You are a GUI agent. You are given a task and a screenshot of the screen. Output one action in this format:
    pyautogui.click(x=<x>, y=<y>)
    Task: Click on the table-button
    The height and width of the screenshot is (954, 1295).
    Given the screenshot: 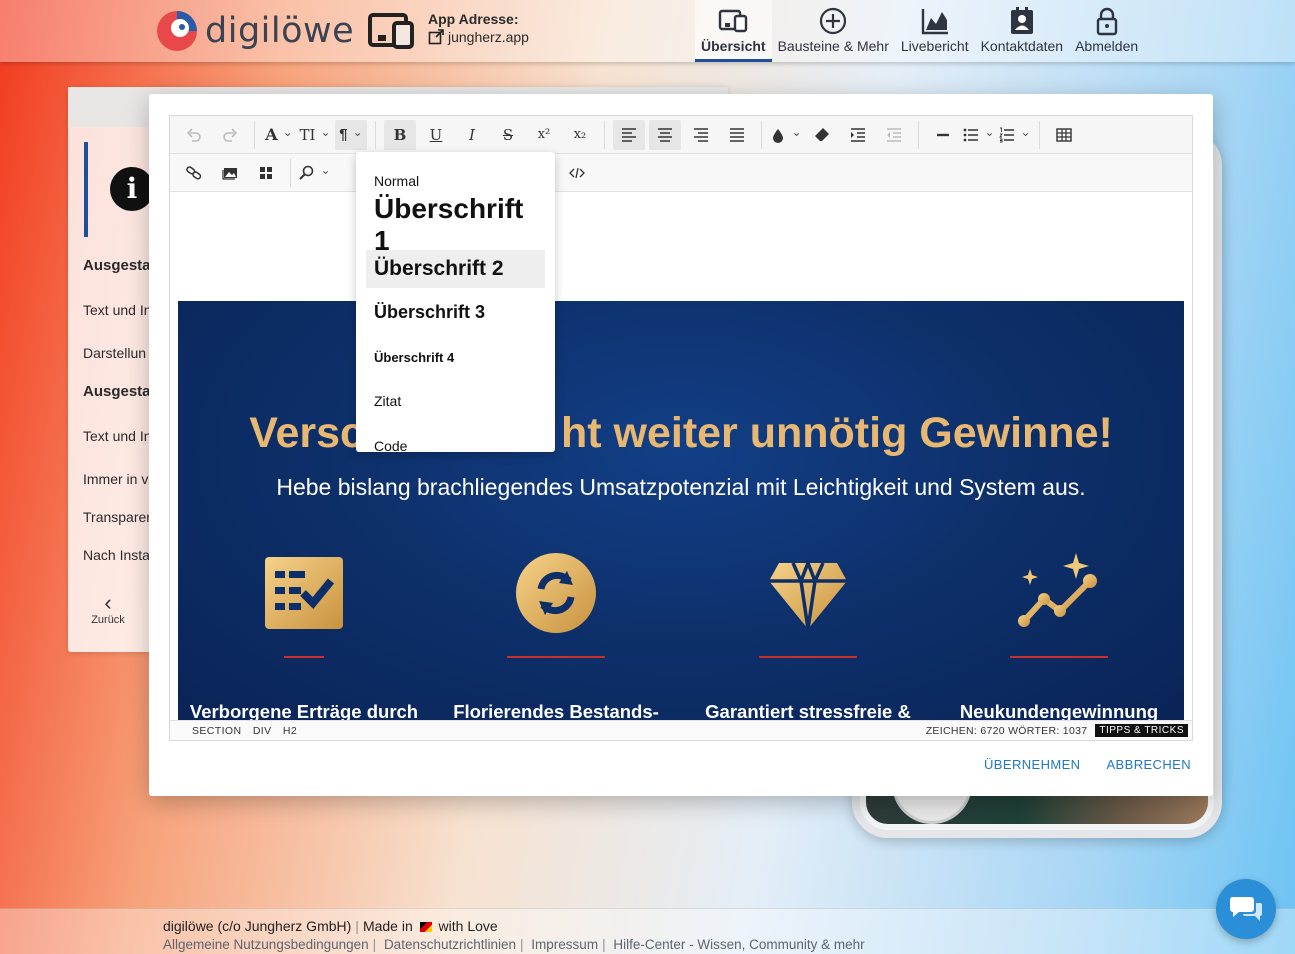 What is the action you would take?
    pyautogui.click(x=1064, y=135)
    